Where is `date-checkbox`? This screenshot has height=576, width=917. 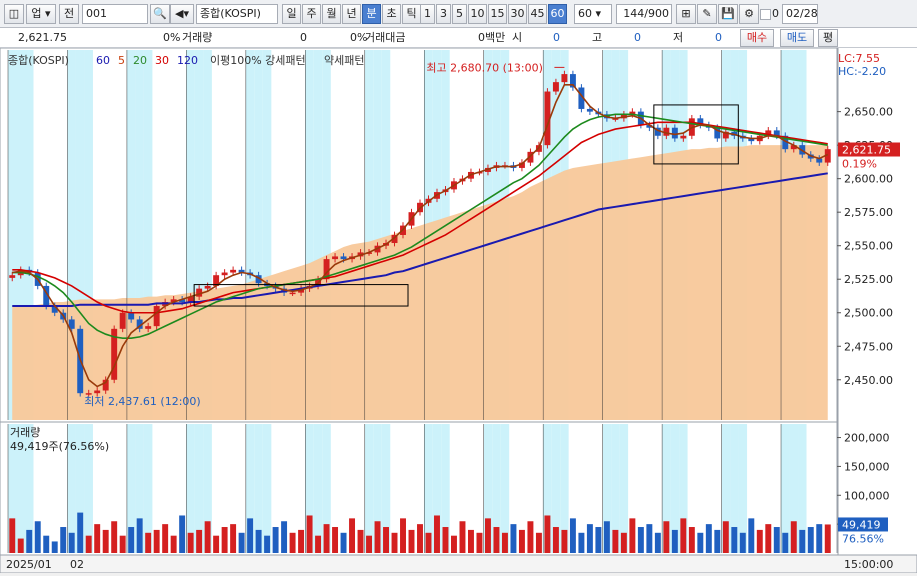
date-checkbox is located at coordinates (765, 14).